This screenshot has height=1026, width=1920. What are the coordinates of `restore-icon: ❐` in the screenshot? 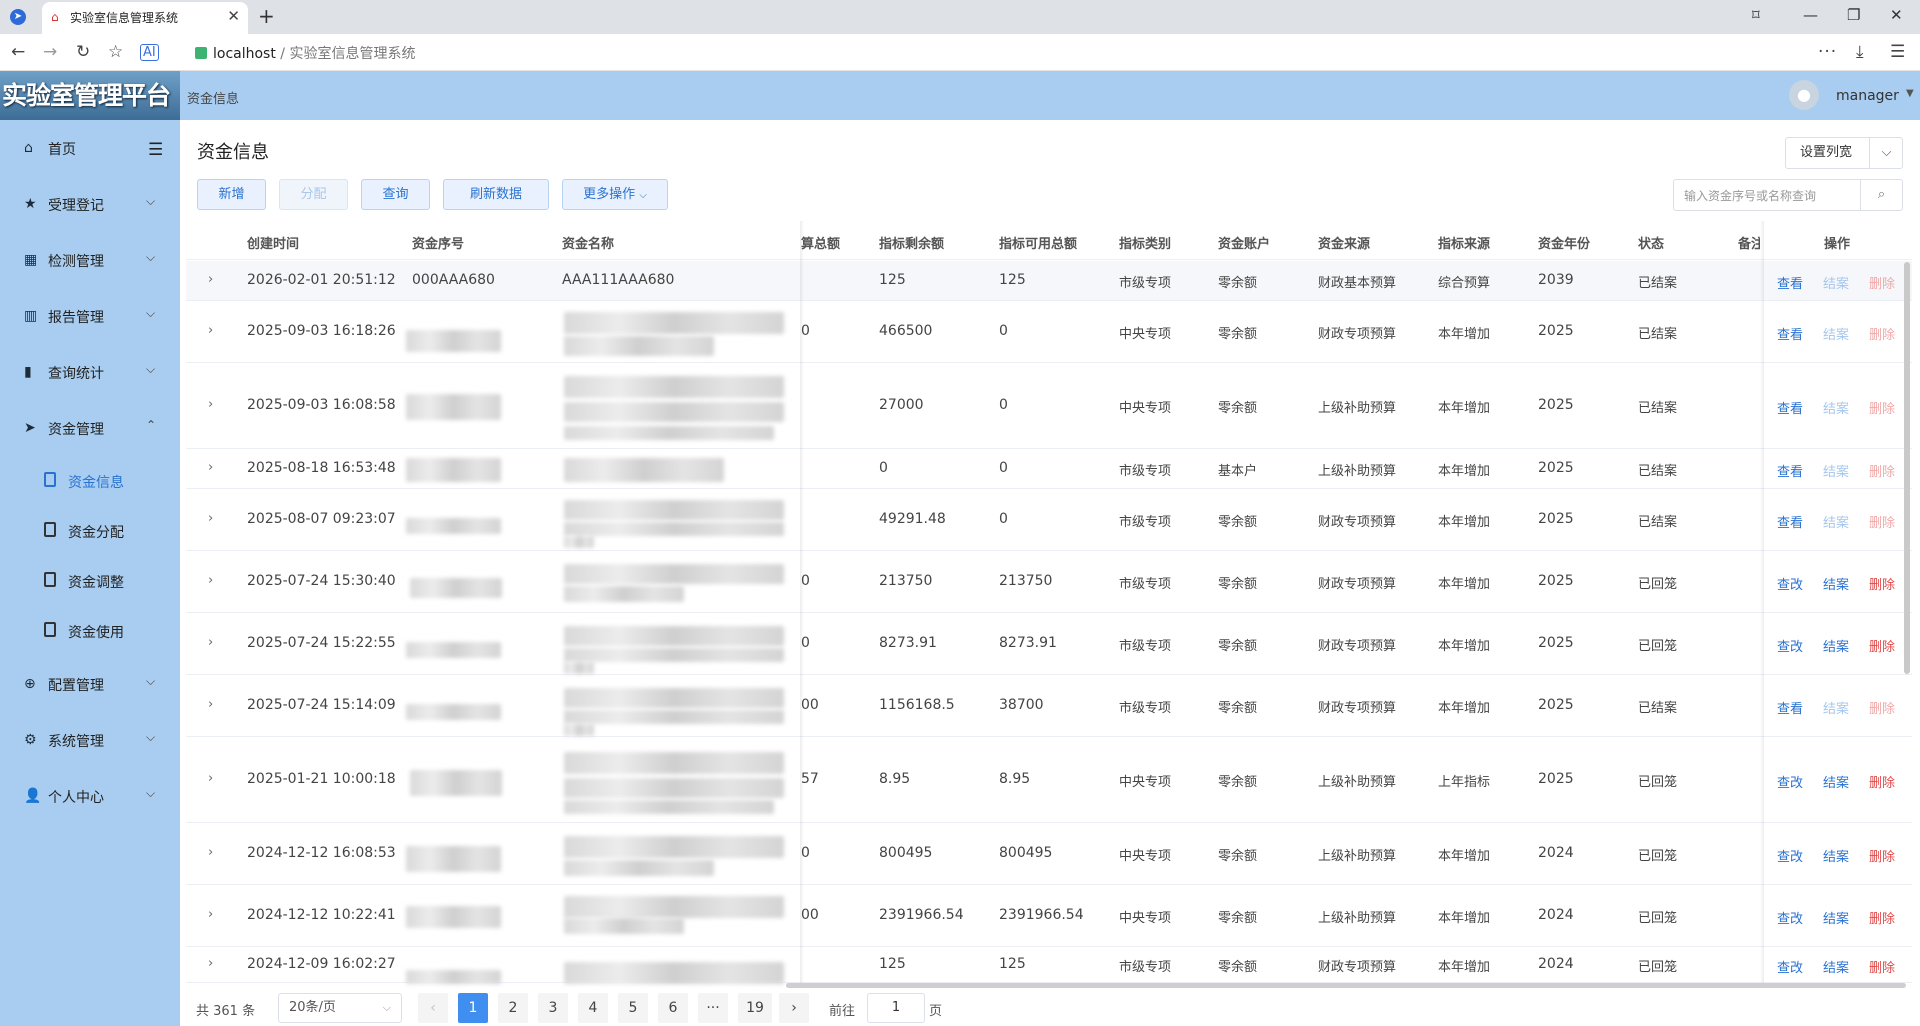 It's located at (1853, 15).